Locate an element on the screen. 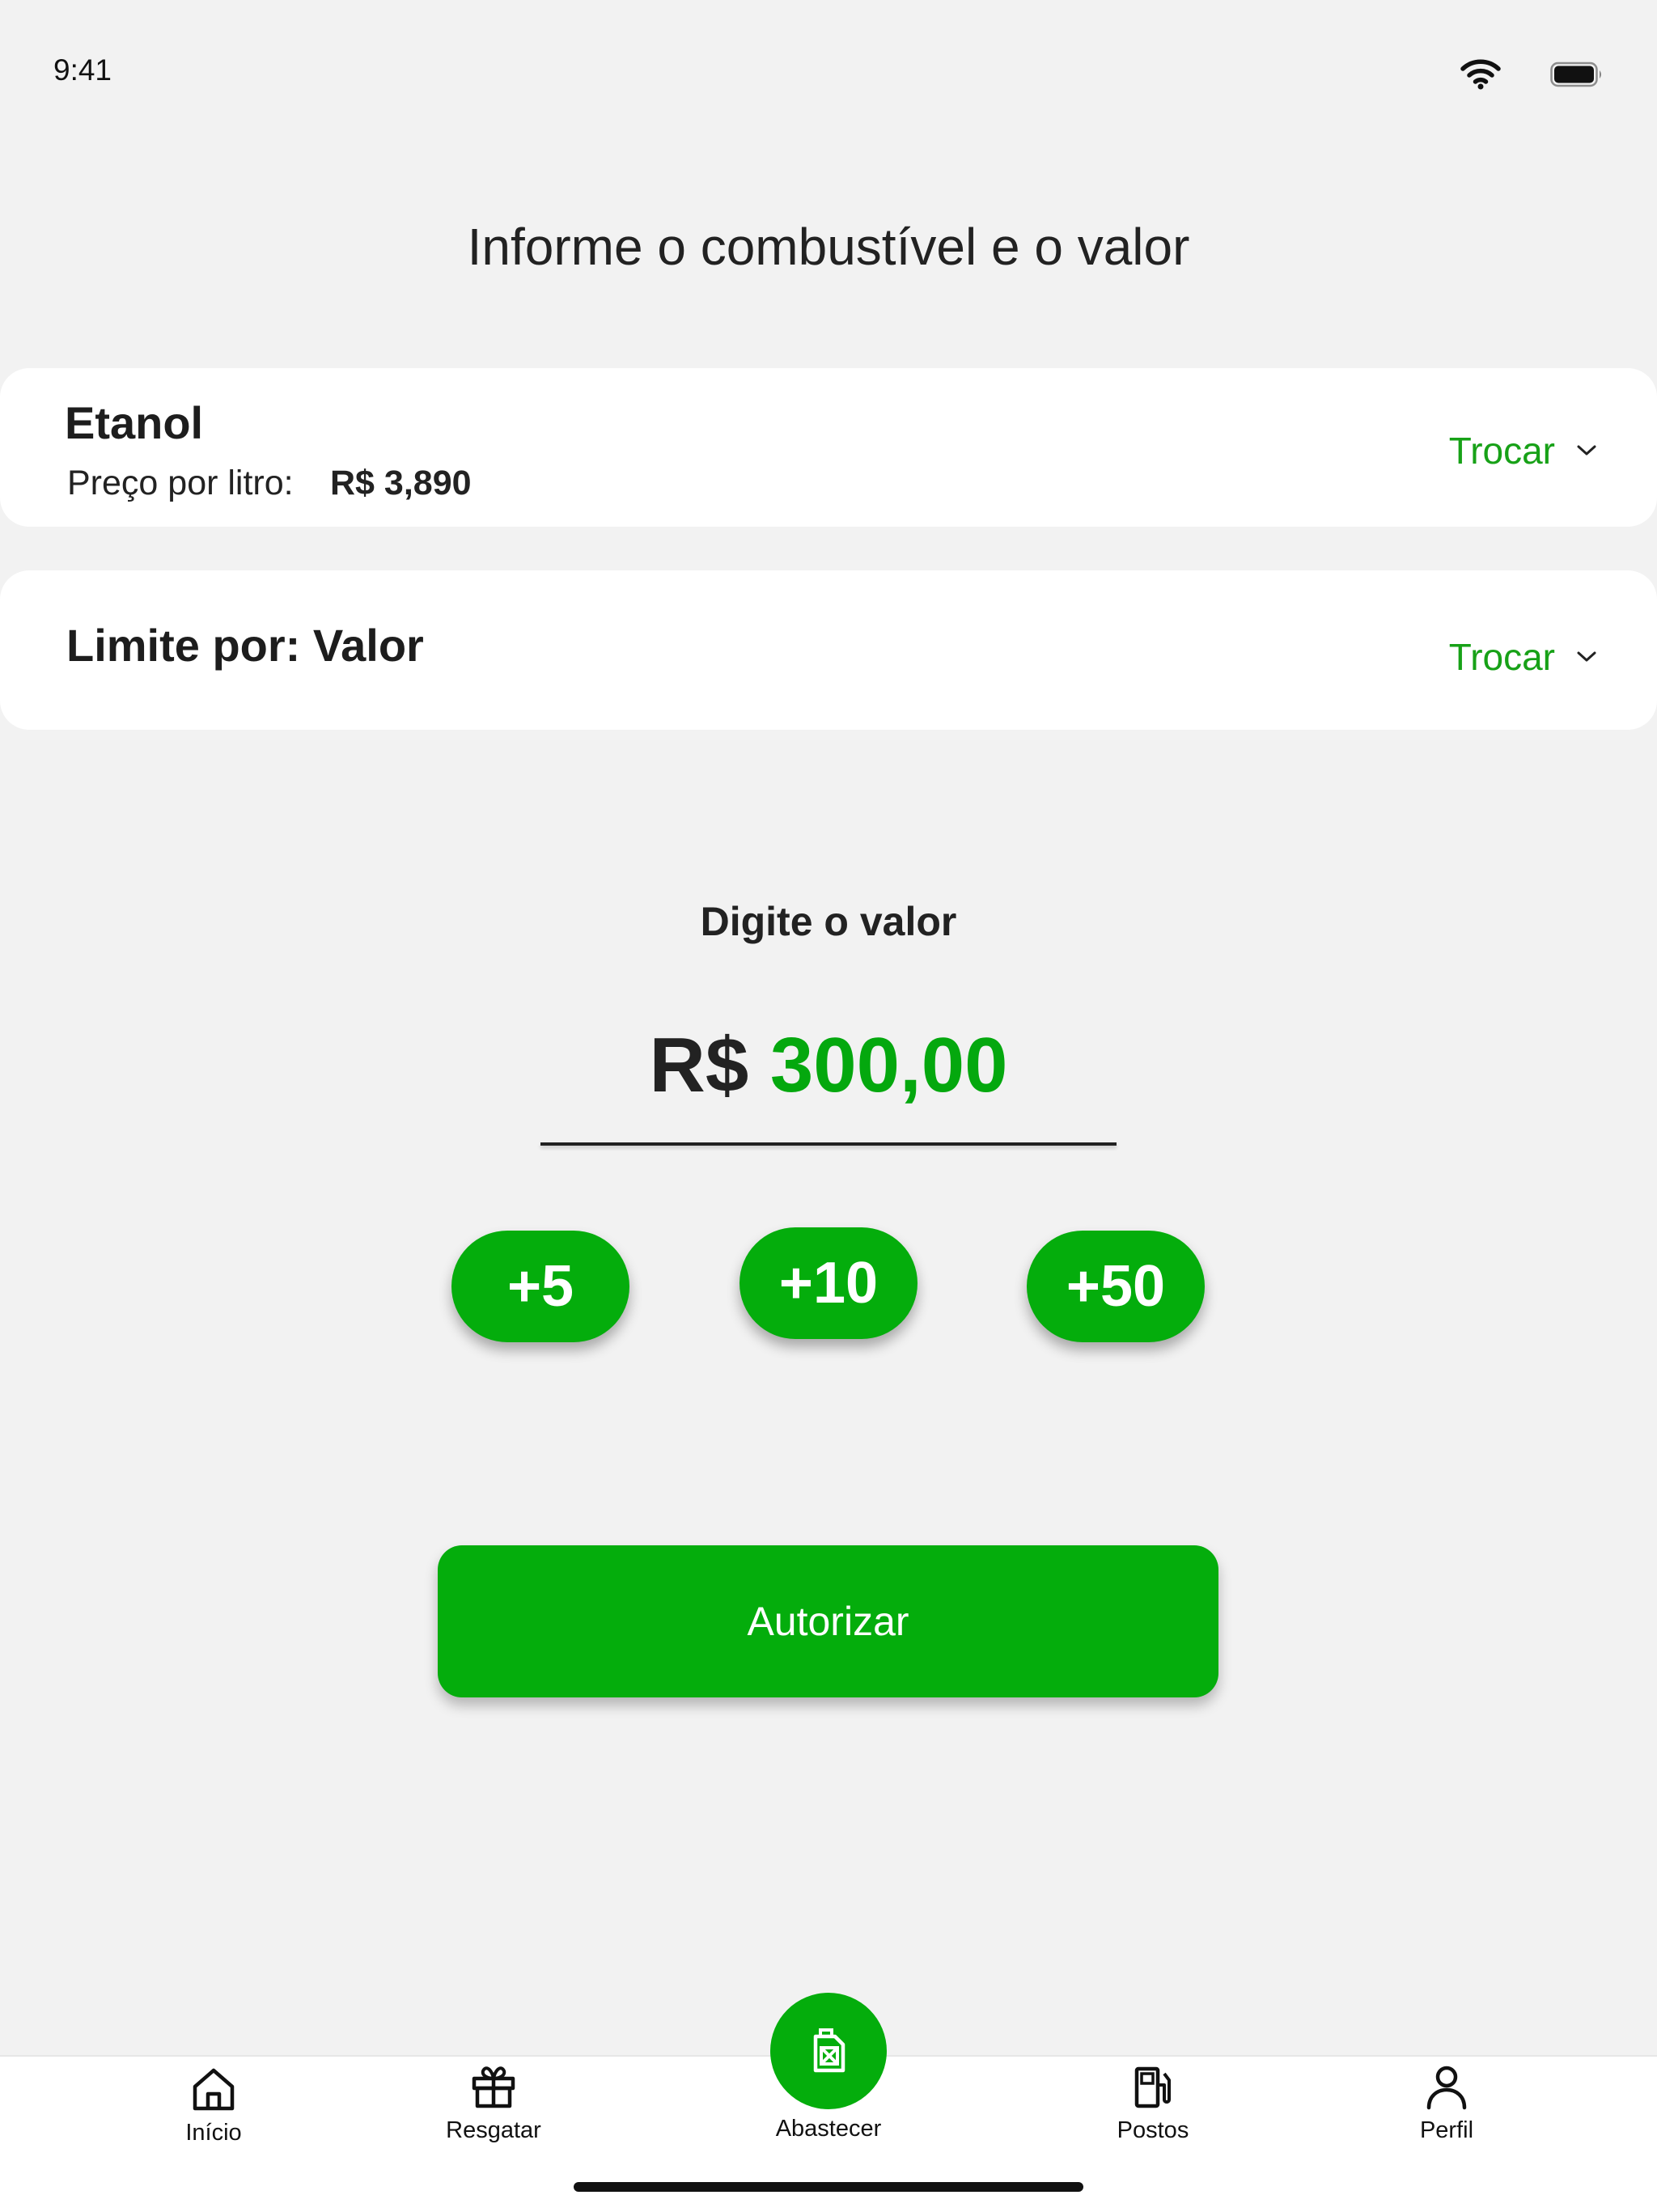  amount-label: Digite o valor is located at coordinates (828, 921).